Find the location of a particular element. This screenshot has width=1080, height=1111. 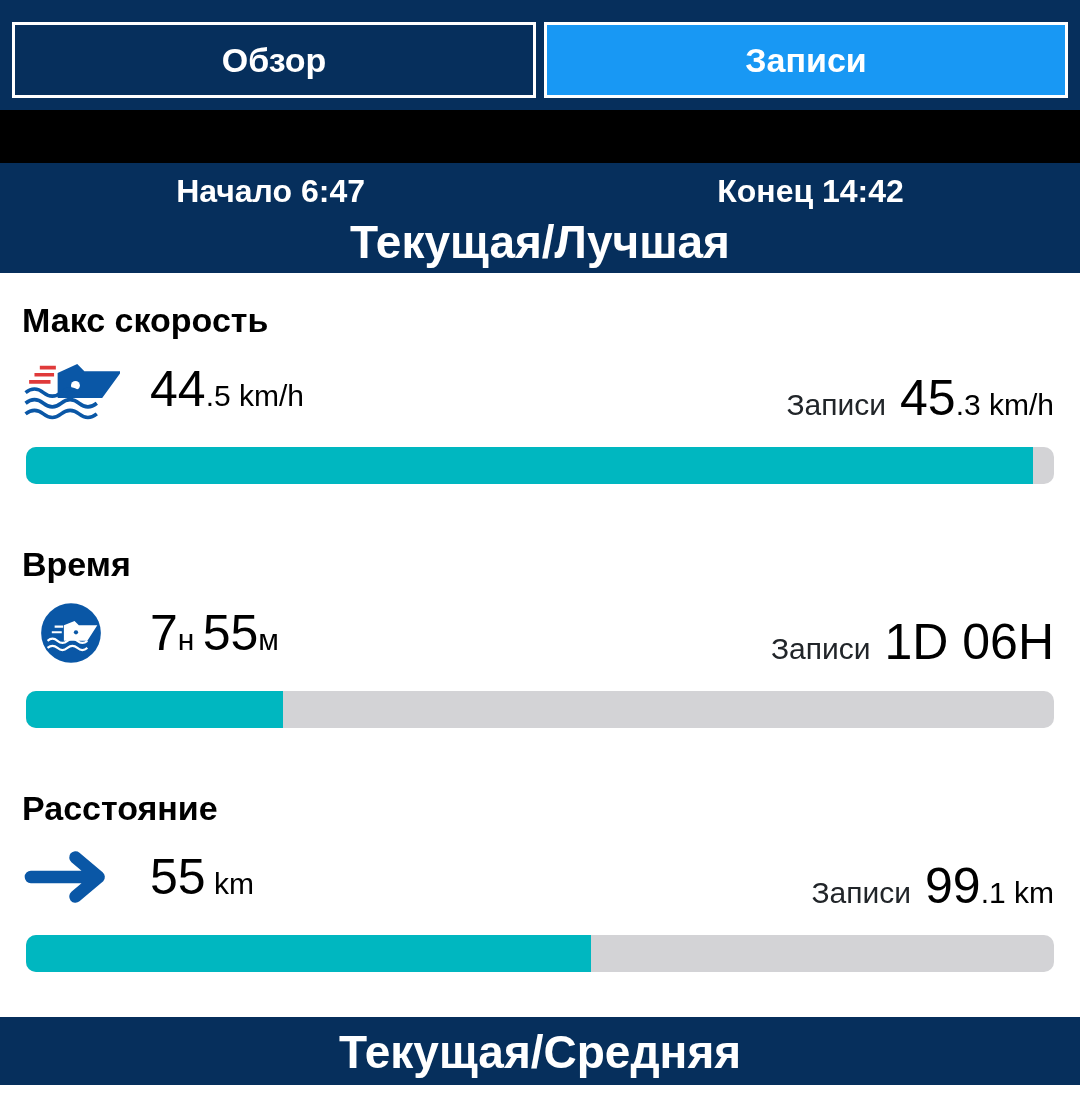

stat-title: Время is located at coordinates (77, 564).